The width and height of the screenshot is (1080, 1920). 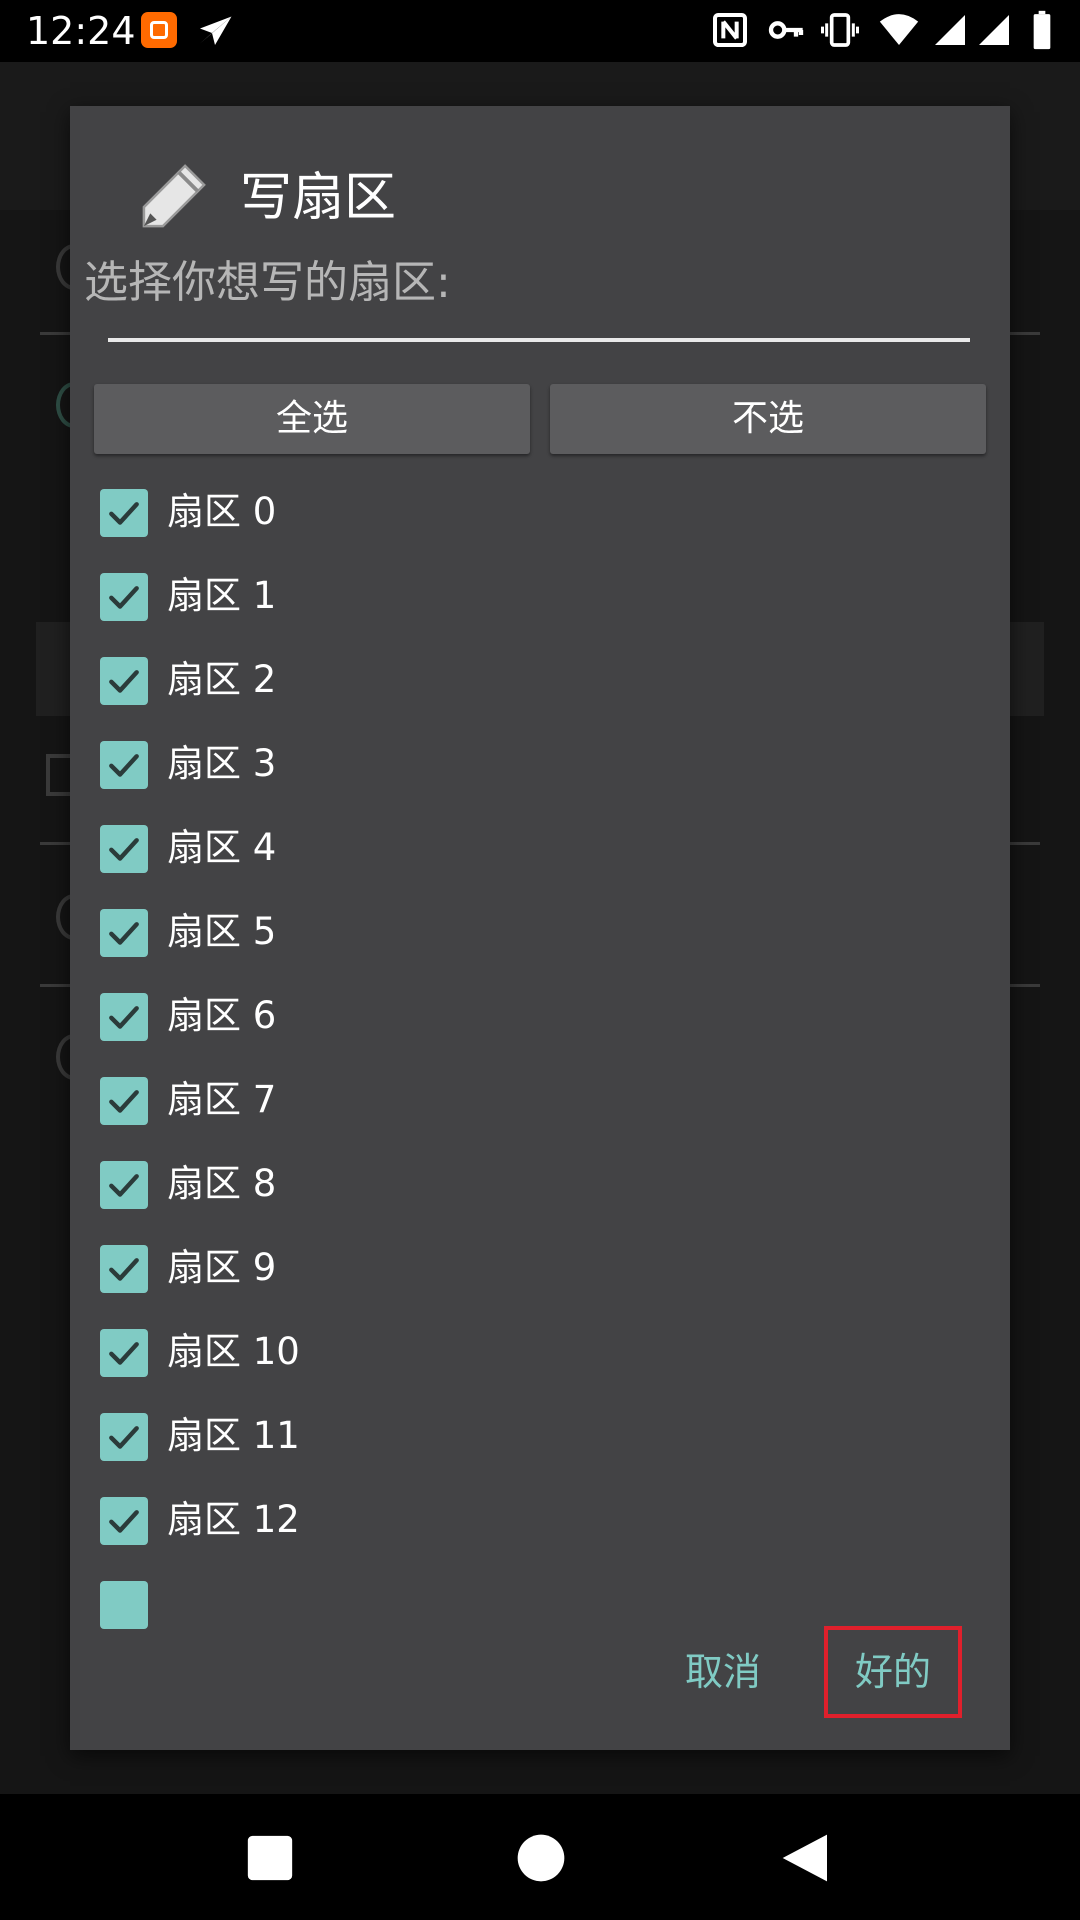 I want to click on dialog-title: 写扇区, so click(x=318, y=198).